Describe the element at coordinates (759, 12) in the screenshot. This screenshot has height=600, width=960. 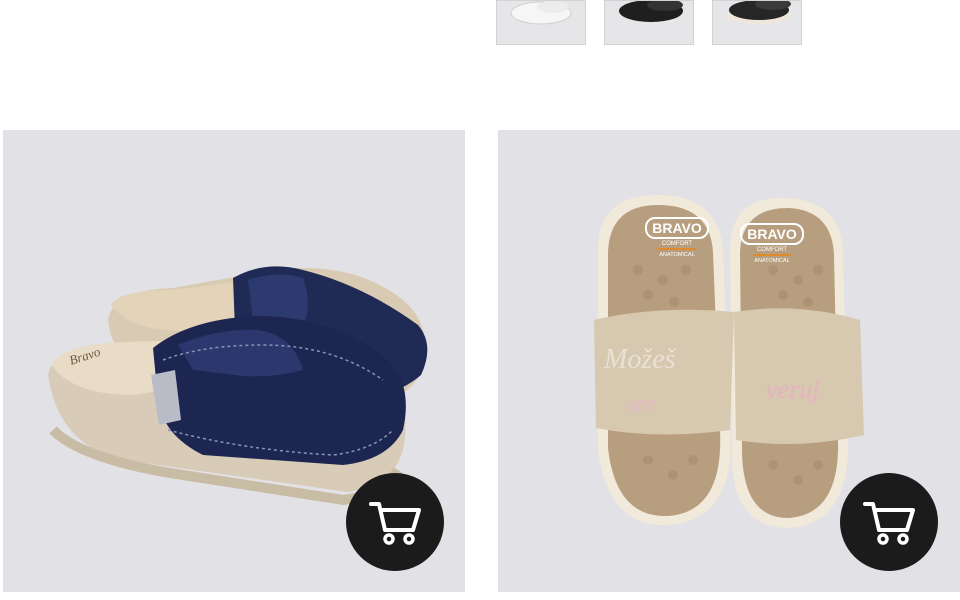
I see `black-white-sole-clog-image` at that location.